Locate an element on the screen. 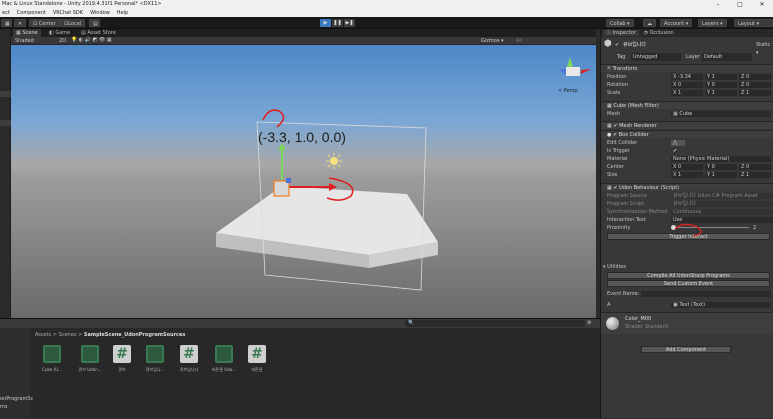 This screenshot has width=773, height=419. play-button: ▶ is located at coordinates (325, 23).